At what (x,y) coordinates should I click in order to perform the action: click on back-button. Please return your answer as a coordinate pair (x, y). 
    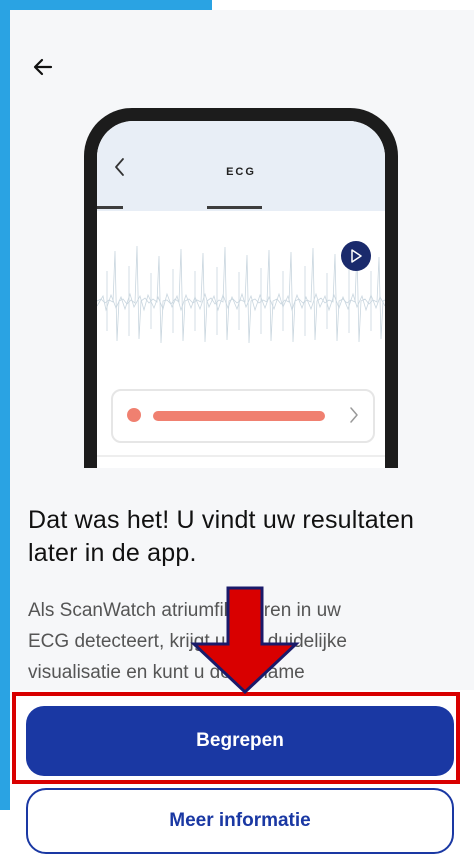
    Looking at the image, I should click on (43, 67).